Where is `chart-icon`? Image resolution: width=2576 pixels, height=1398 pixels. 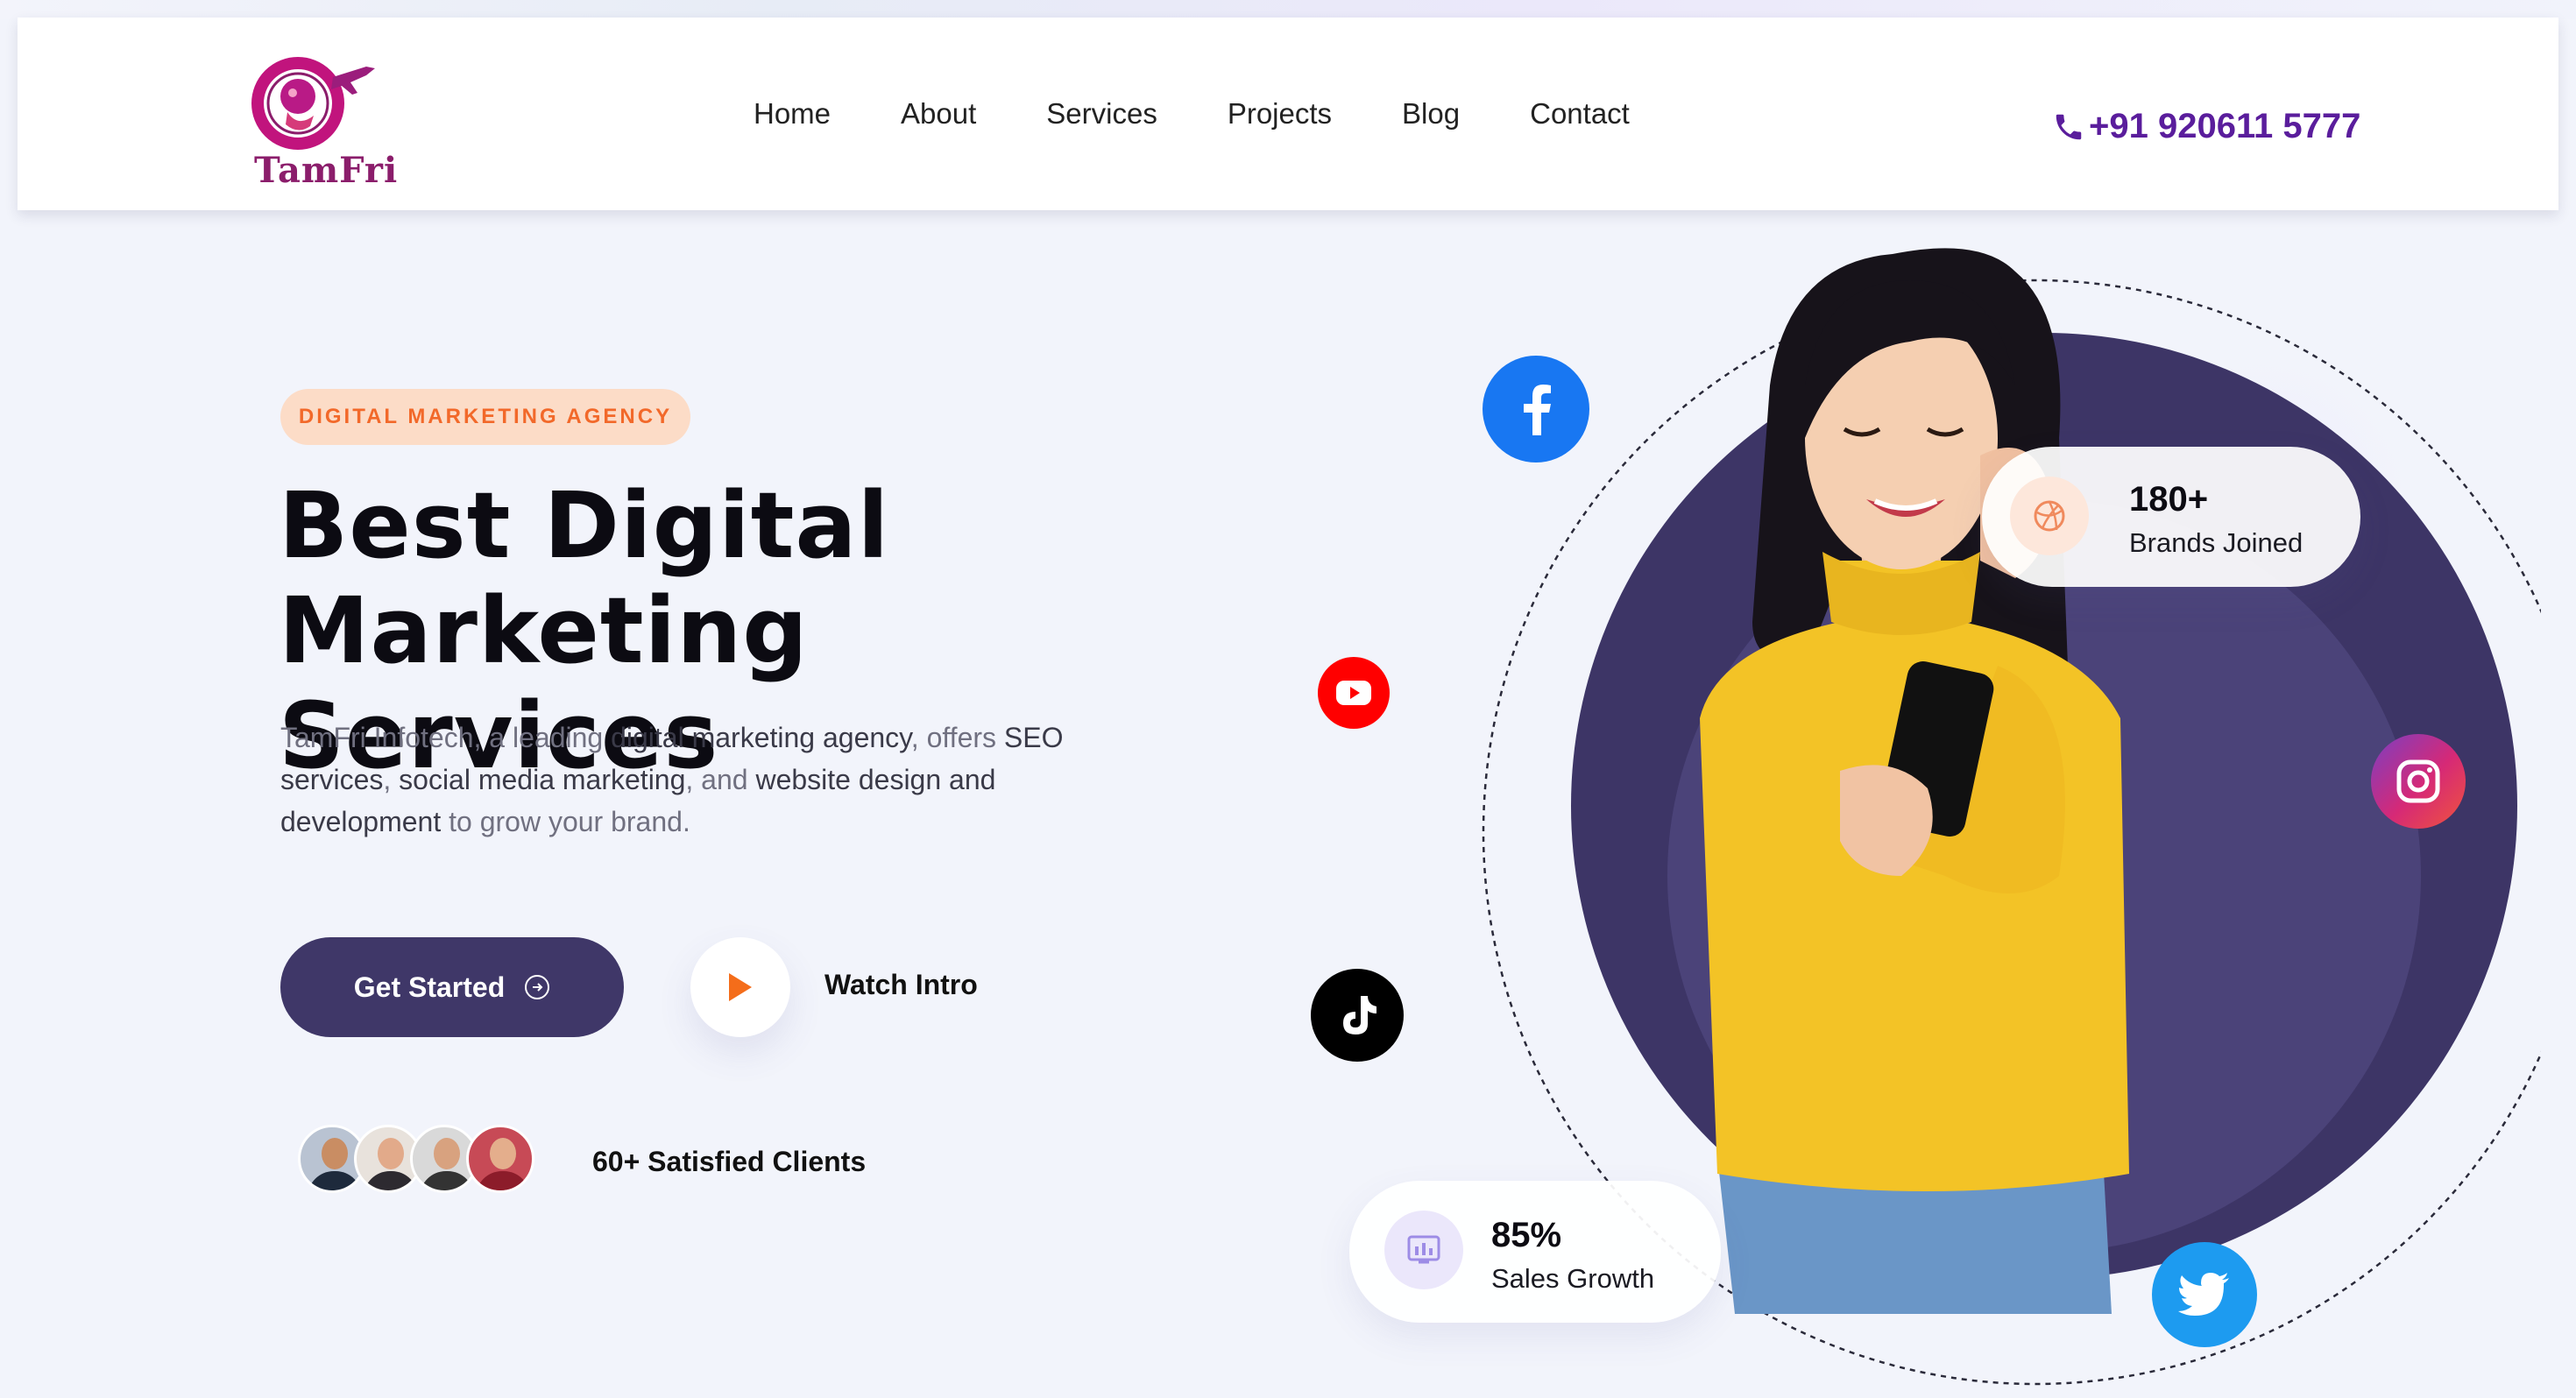
chart-icon is located at coordinates (1423, 1250).